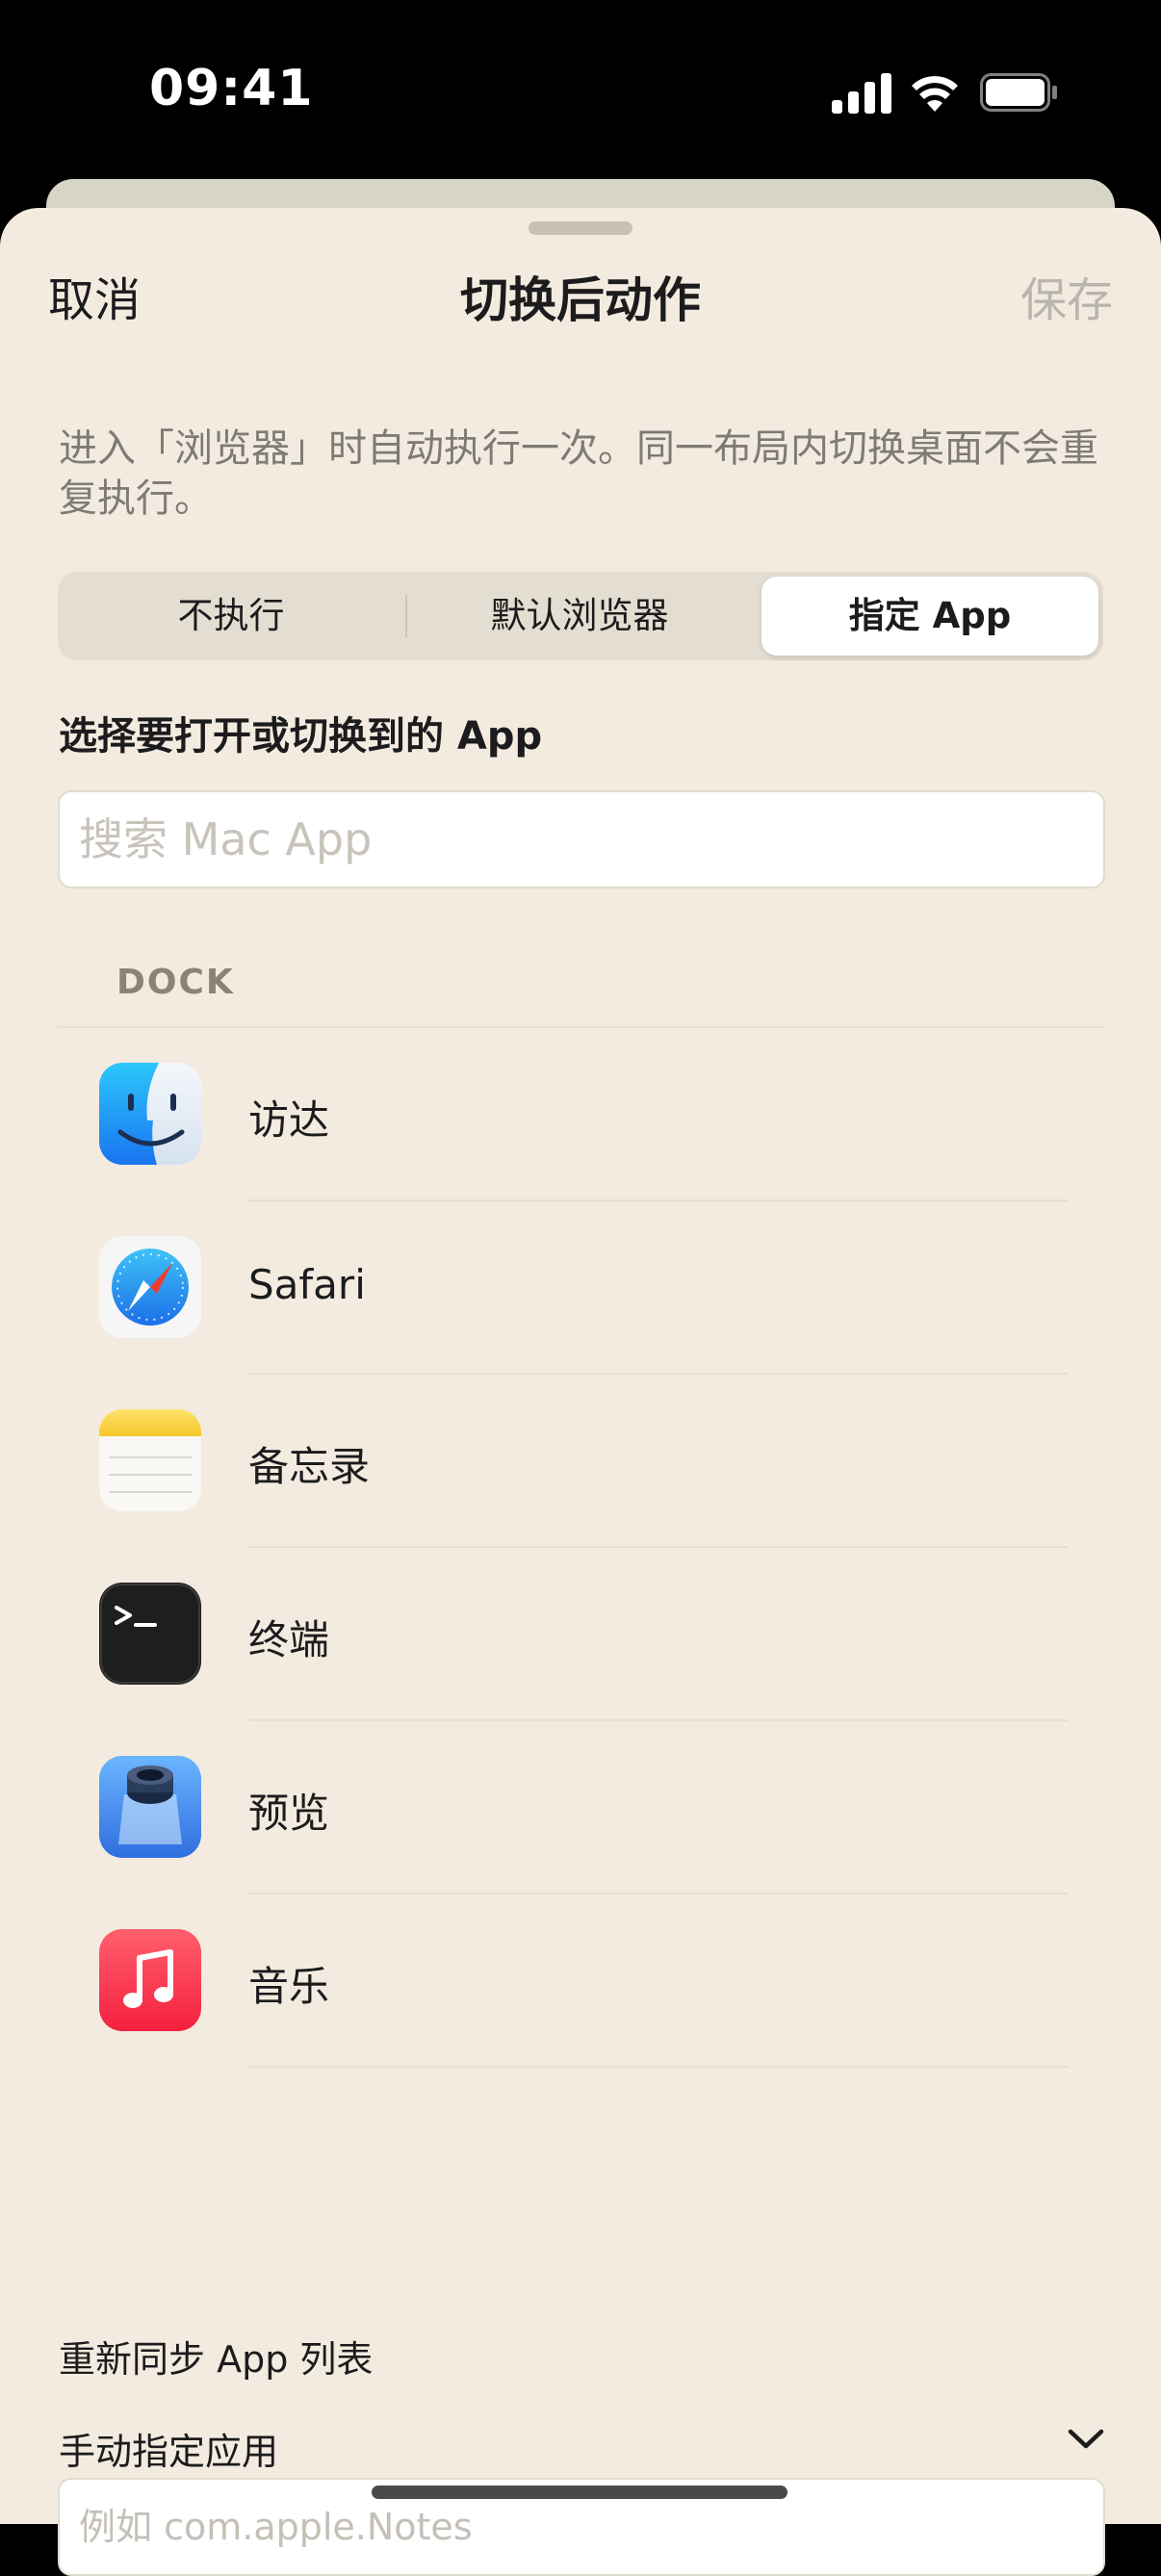 This screenshot has width=1161, height=2576. Describe the element at coordinates (580, 1288) in the screenshot. I see `app-row-safari: Safari` at that location.